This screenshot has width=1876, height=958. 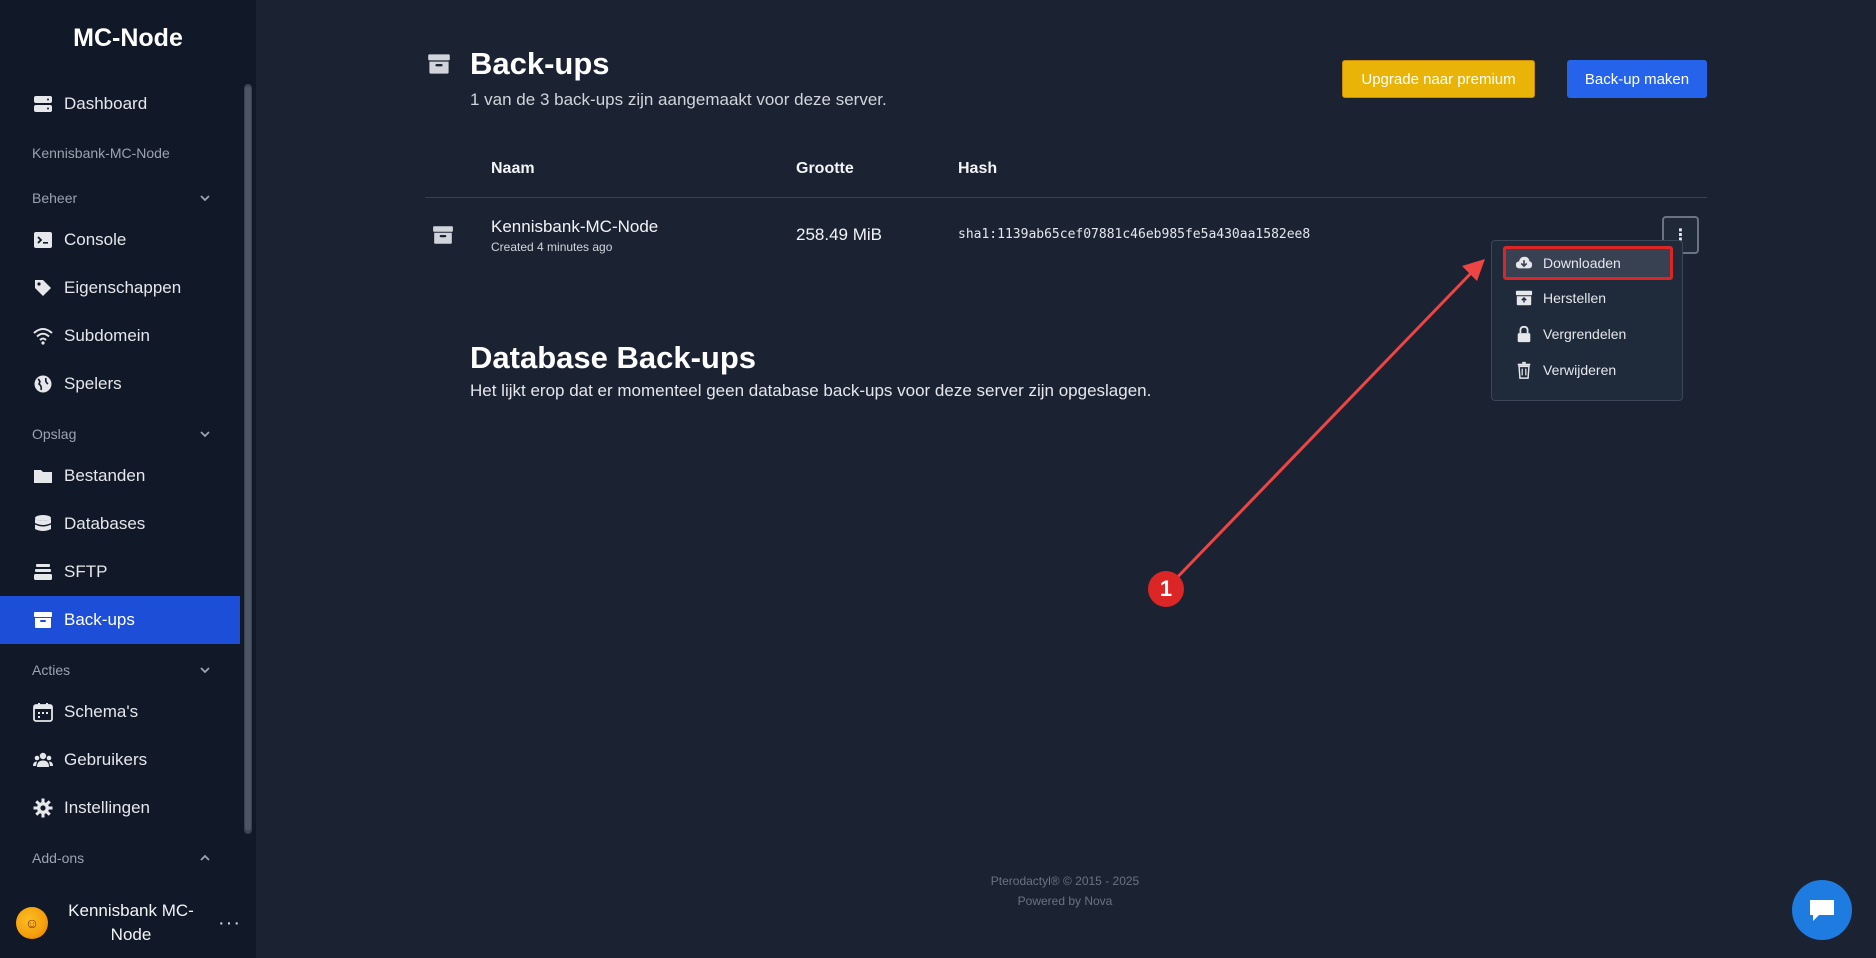 What do you see at coordinates (43, 104) in the screenshot?
I see `server-stack-icon` at bounding box center [43, 104].